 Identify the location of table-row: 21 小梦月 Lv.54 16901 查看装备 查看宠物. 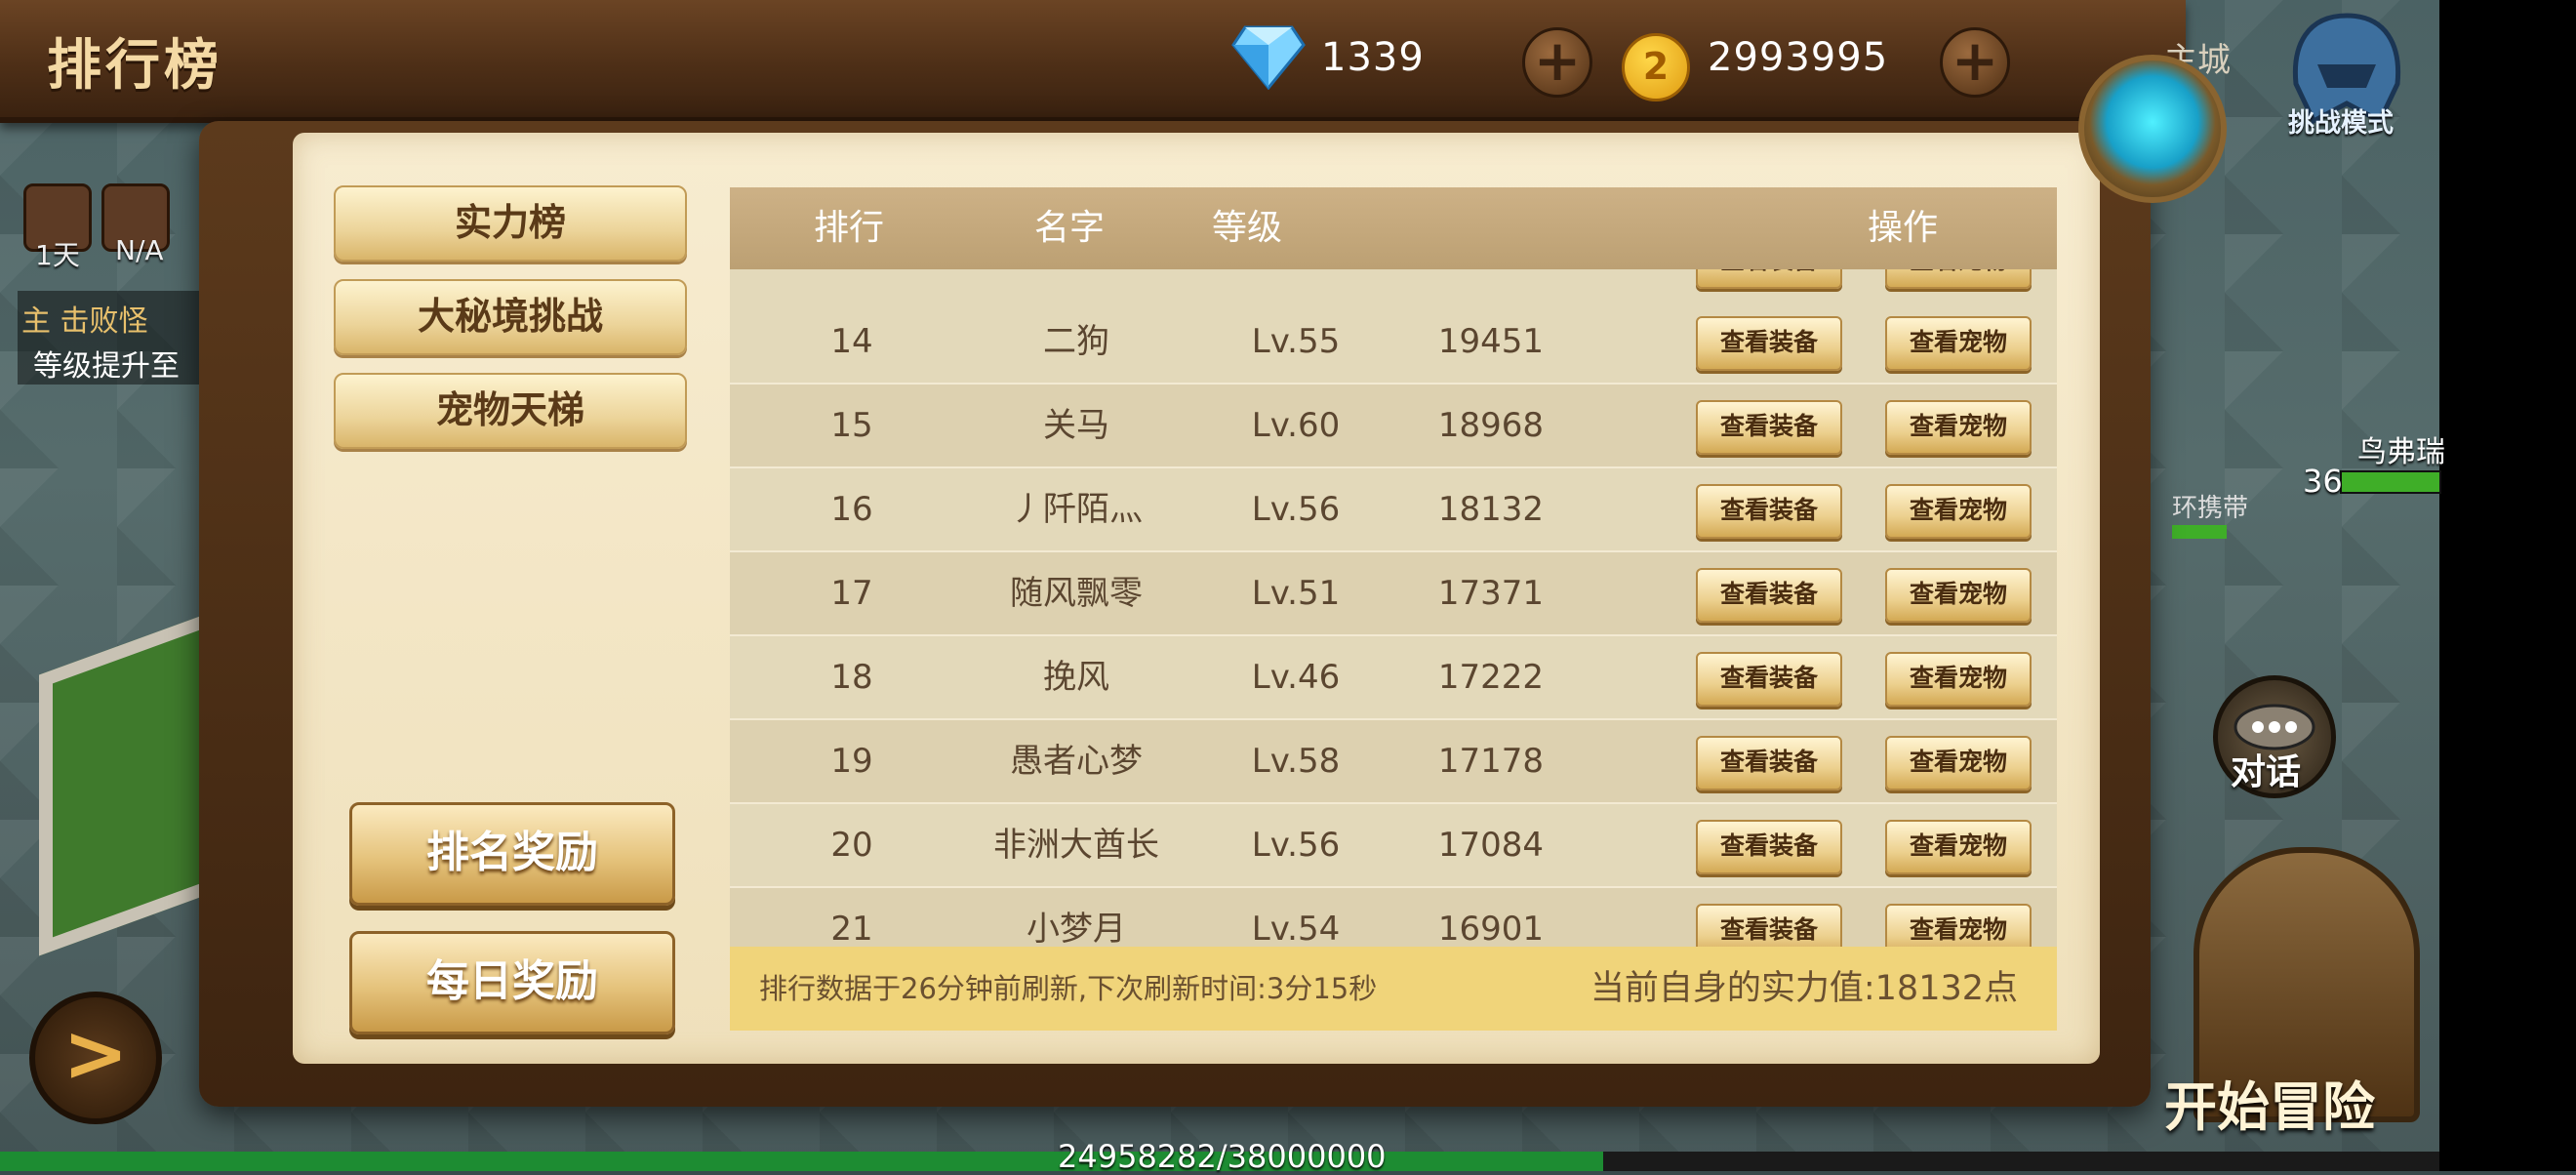
(1393, 918).